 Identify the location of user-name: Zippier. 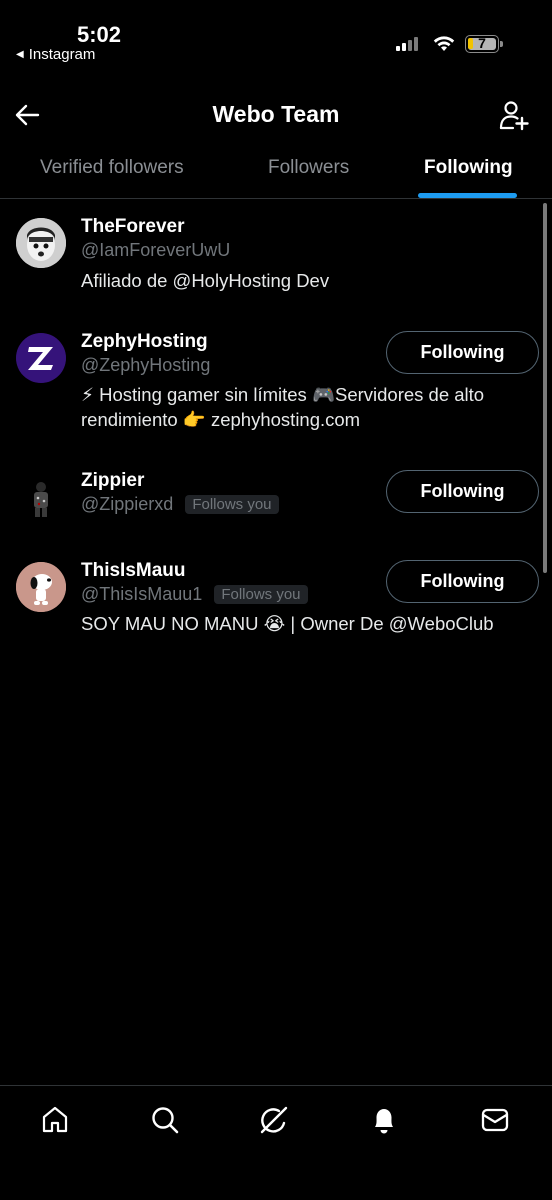
(112, 481).